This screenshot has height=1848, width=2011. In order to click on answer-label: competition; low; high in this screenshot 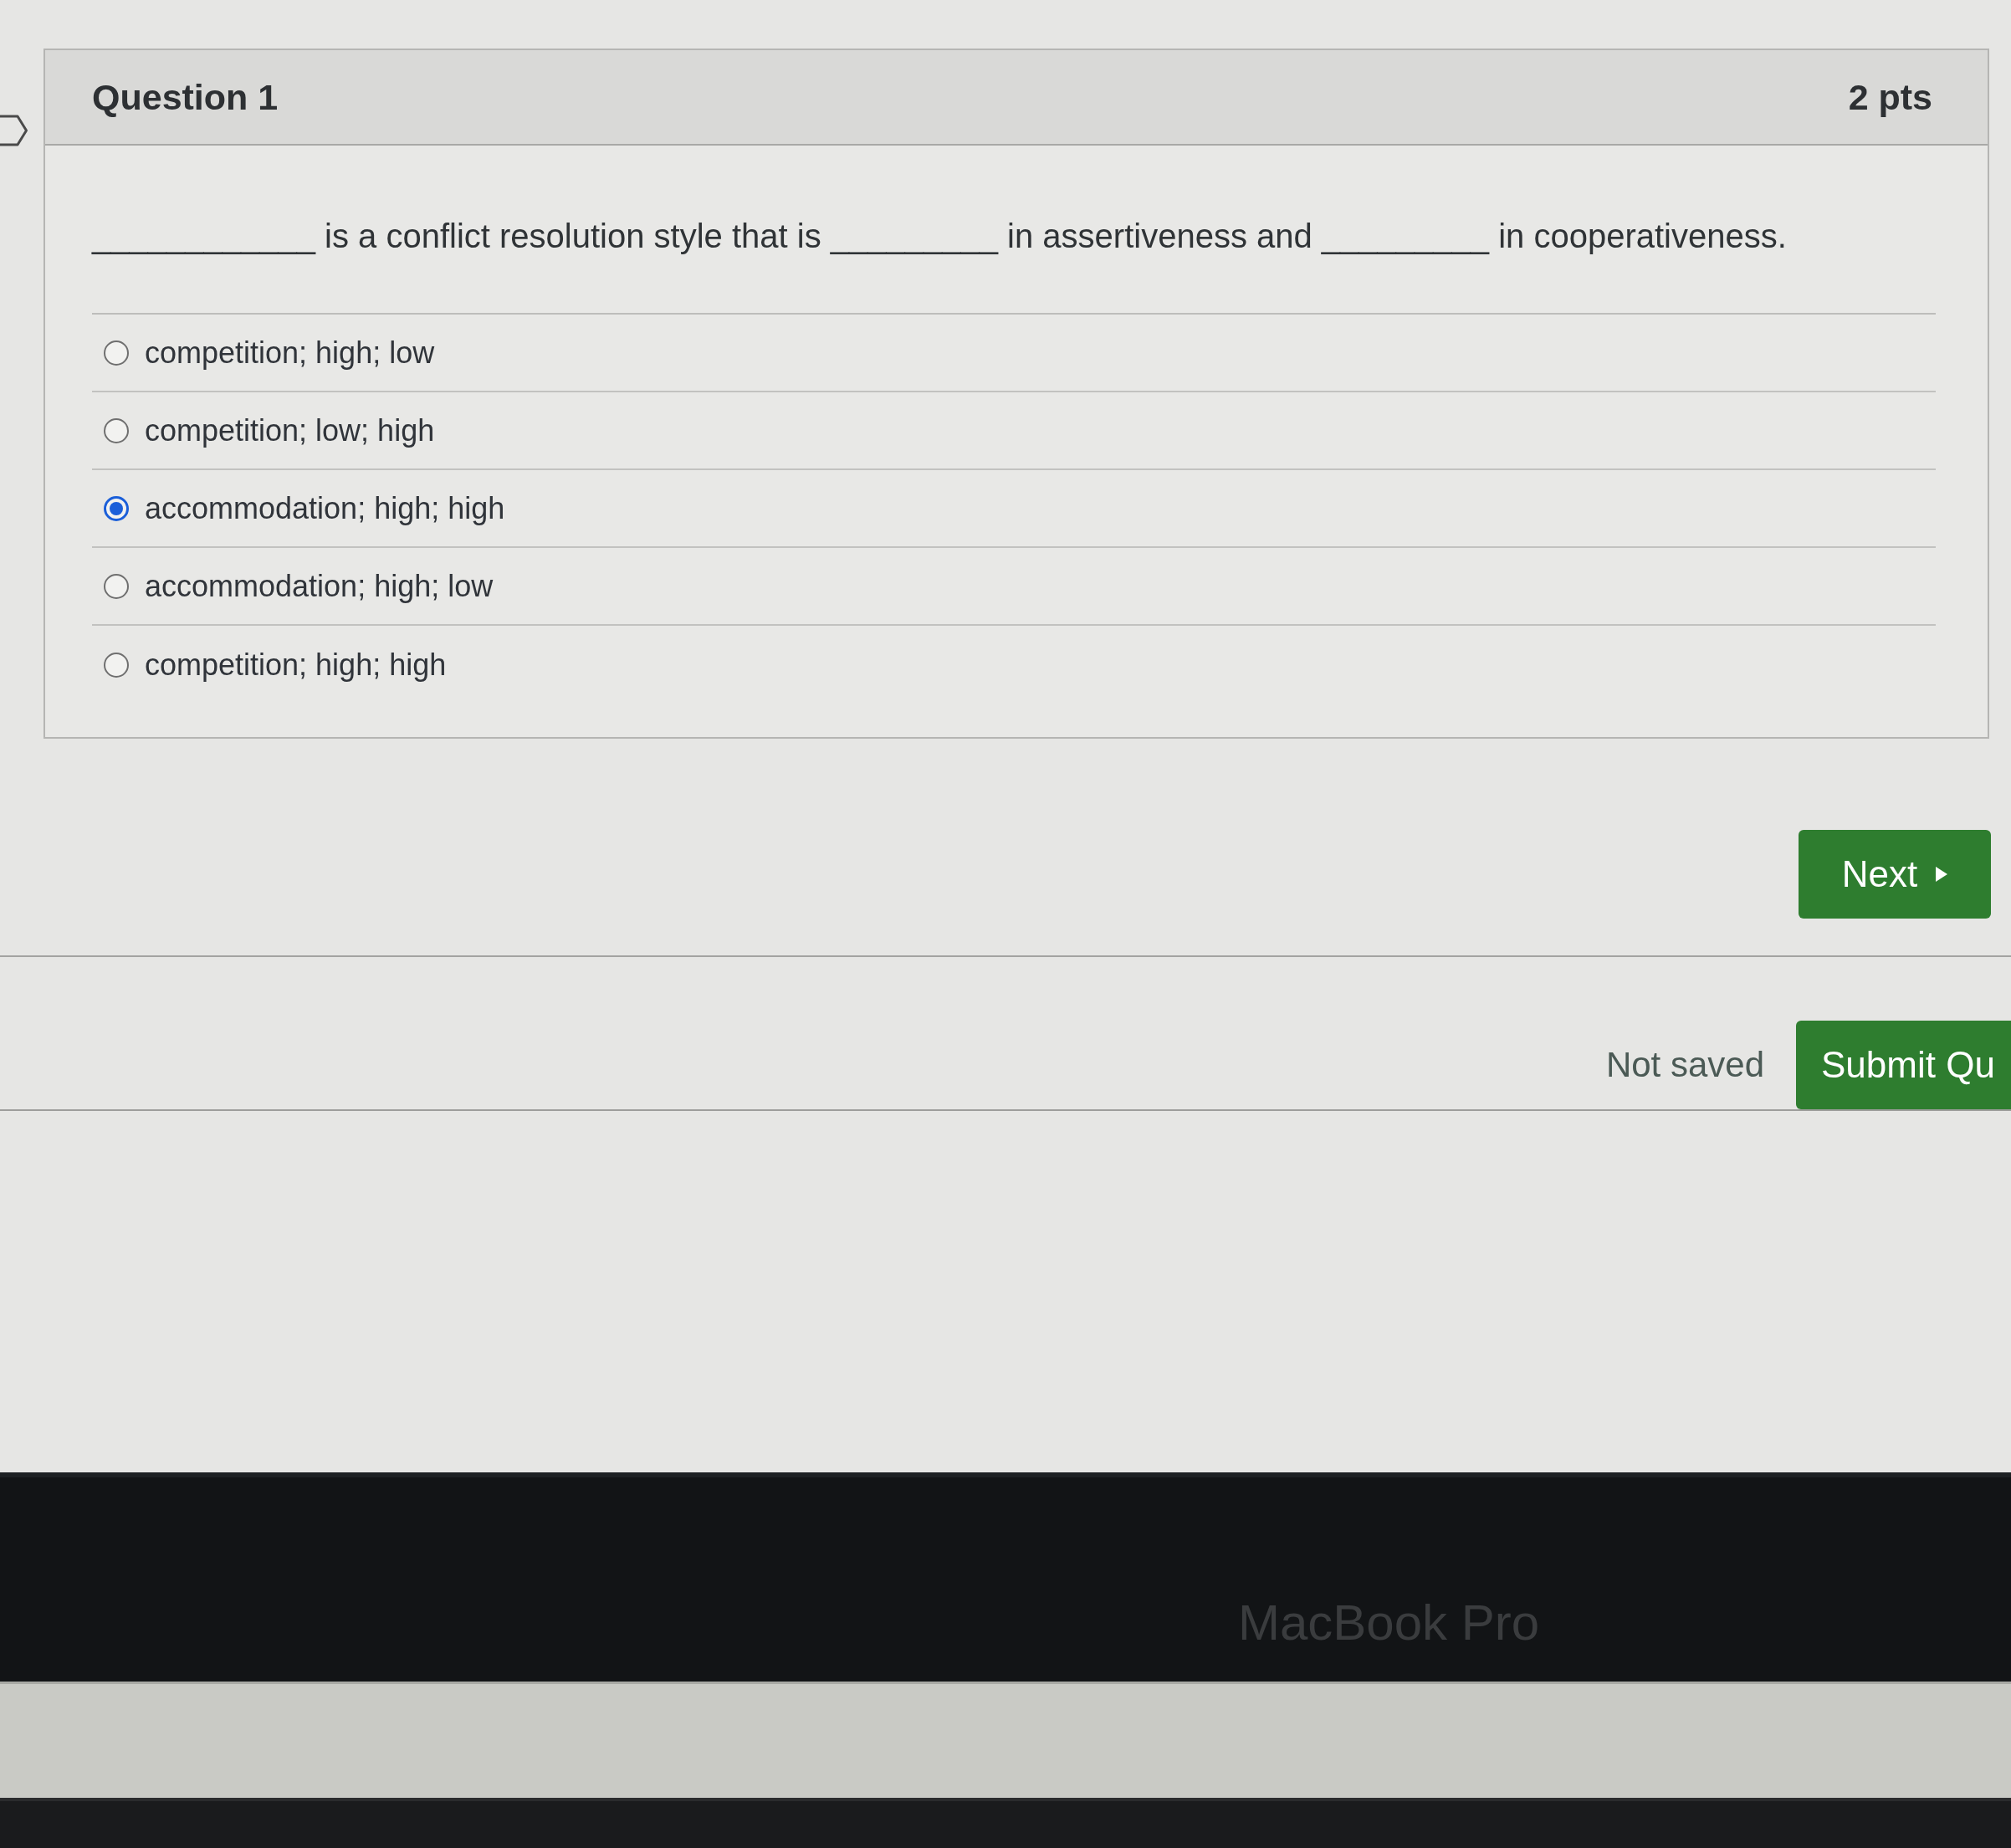, I will do `click(290, 430)`.